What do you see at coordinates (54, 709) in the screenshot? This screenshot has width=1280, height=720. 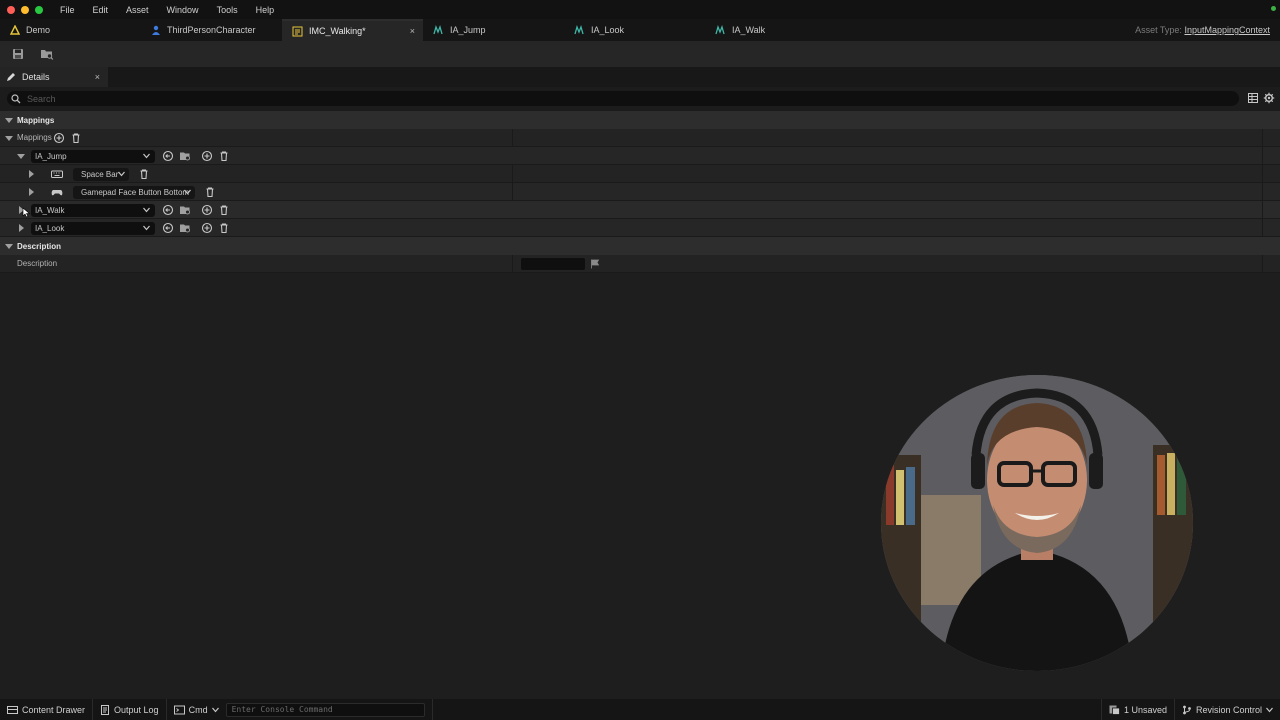 I see `content-drawer-label: Content Drawer` at bounding box center [54, 709].